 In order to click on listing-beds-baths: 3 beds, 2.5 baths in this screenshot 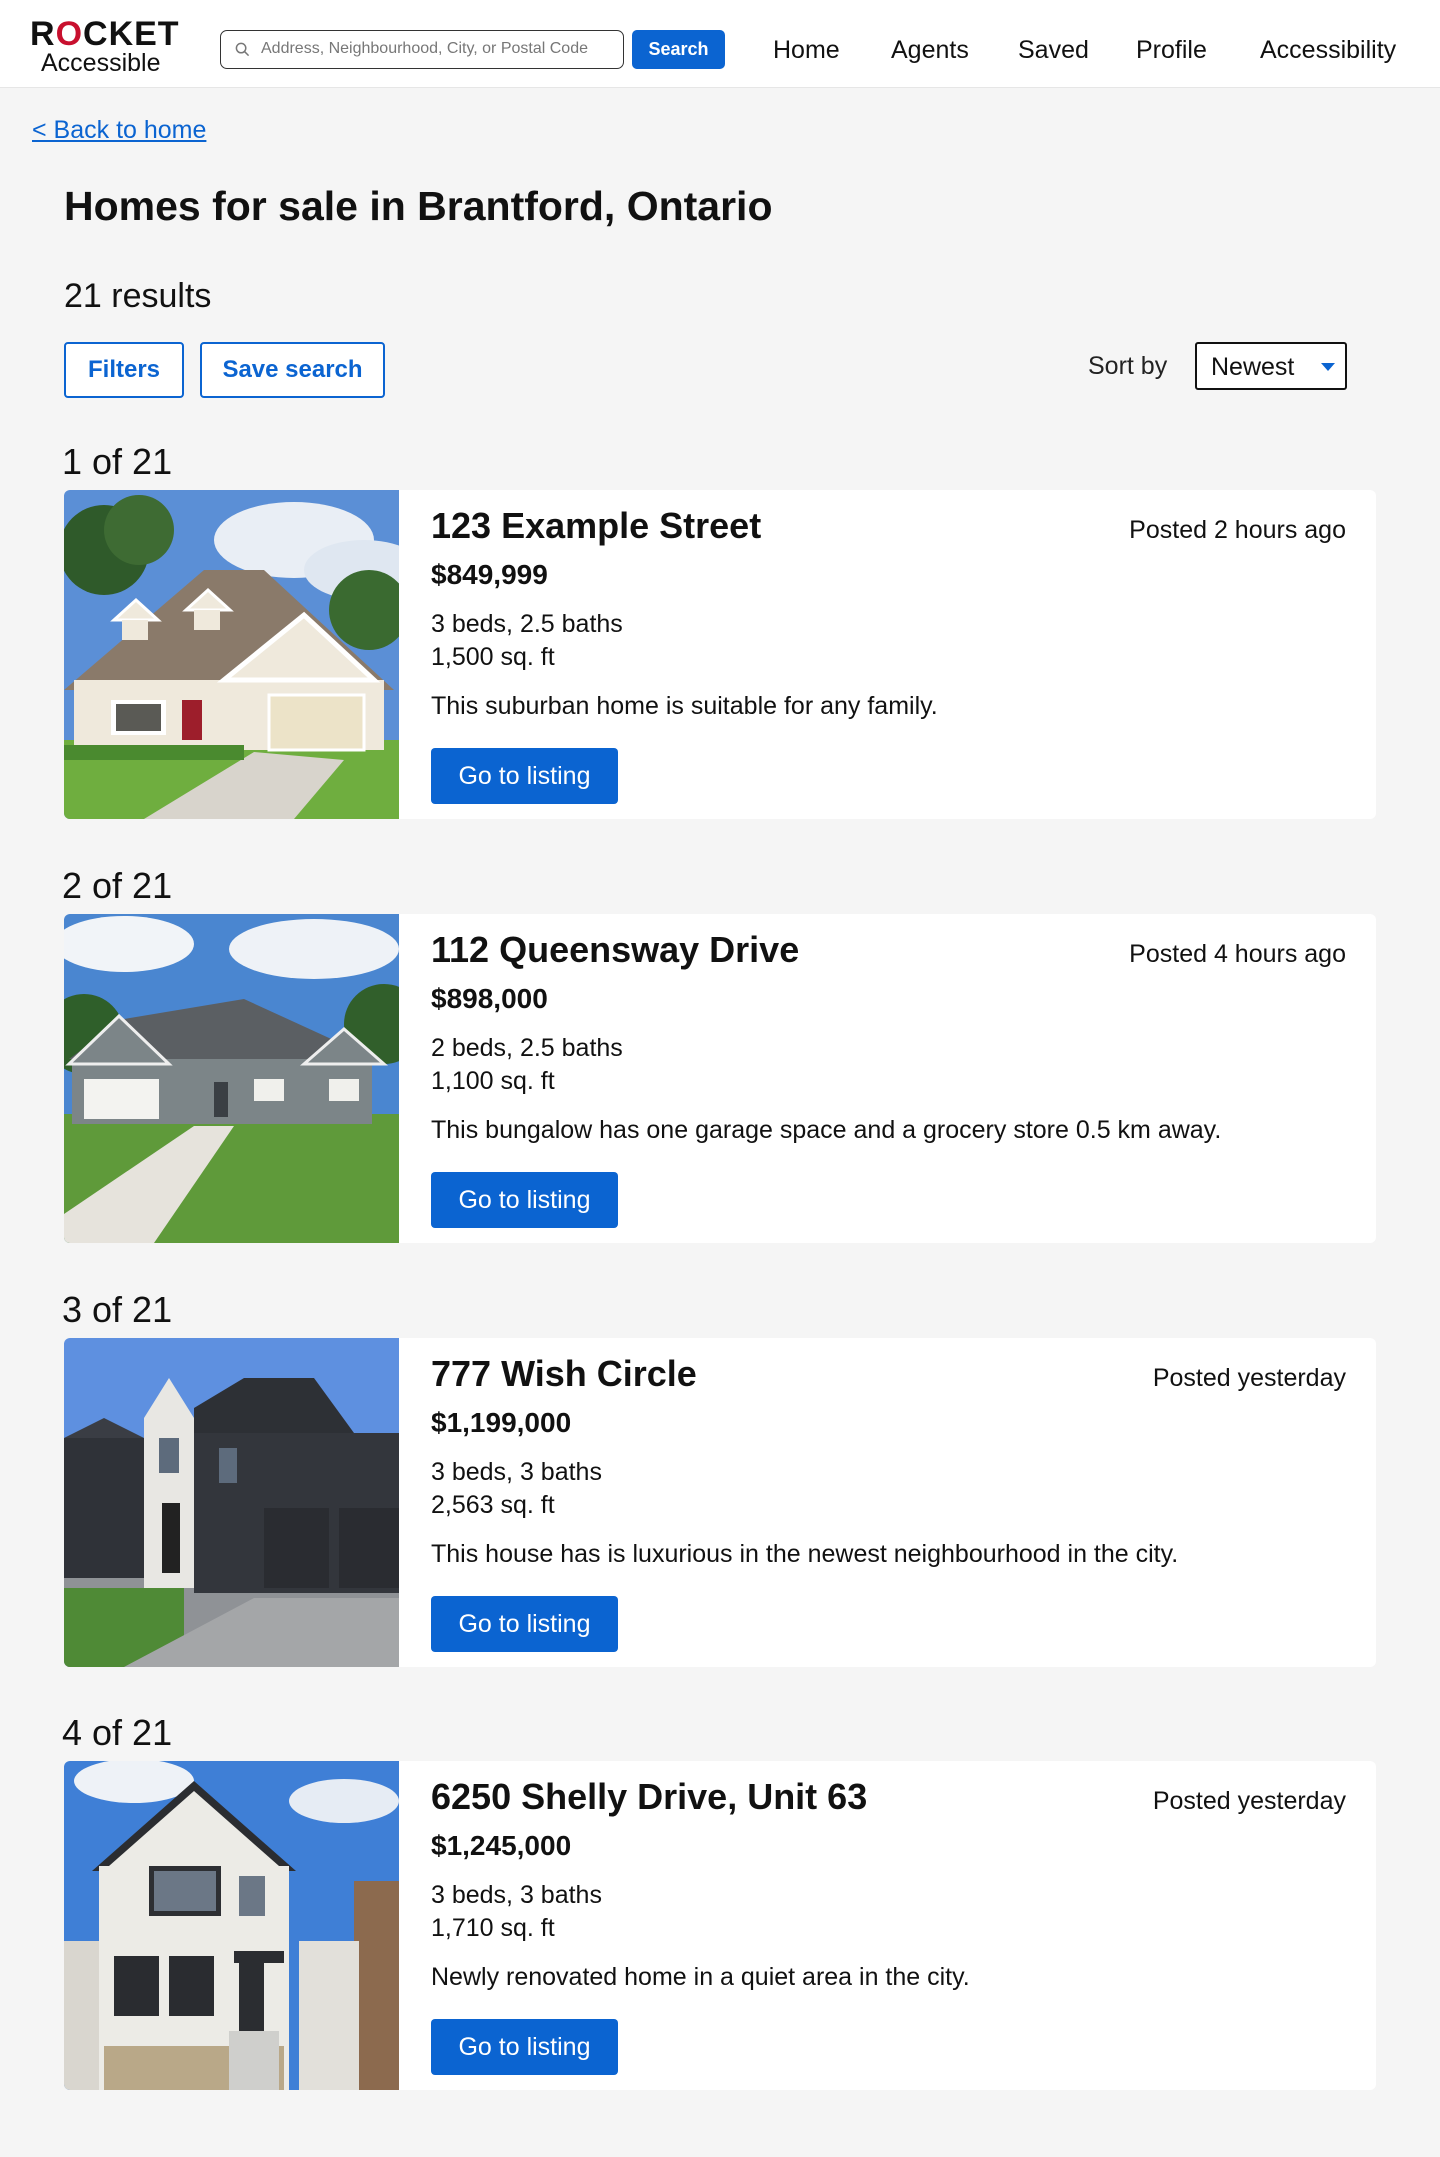, I will do `click(527, 624)`.